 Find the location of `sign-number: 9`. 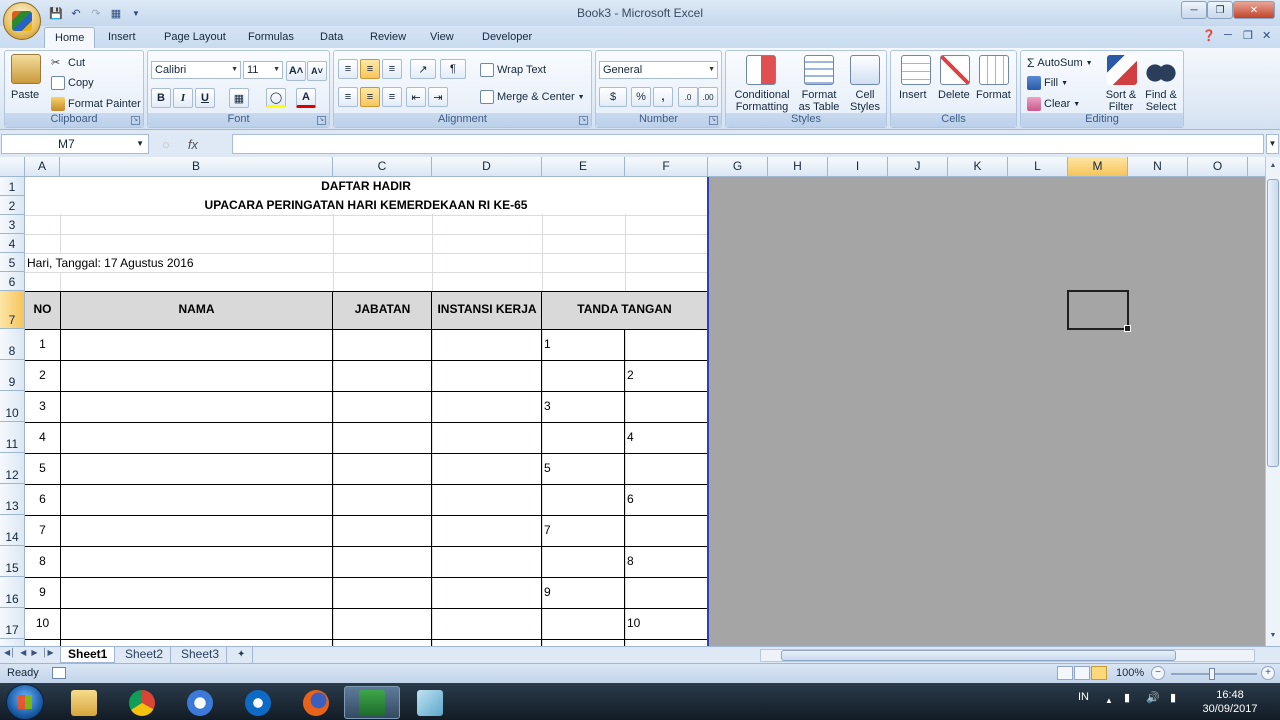

sign-number: 9 is located at coordinates (547, 592).